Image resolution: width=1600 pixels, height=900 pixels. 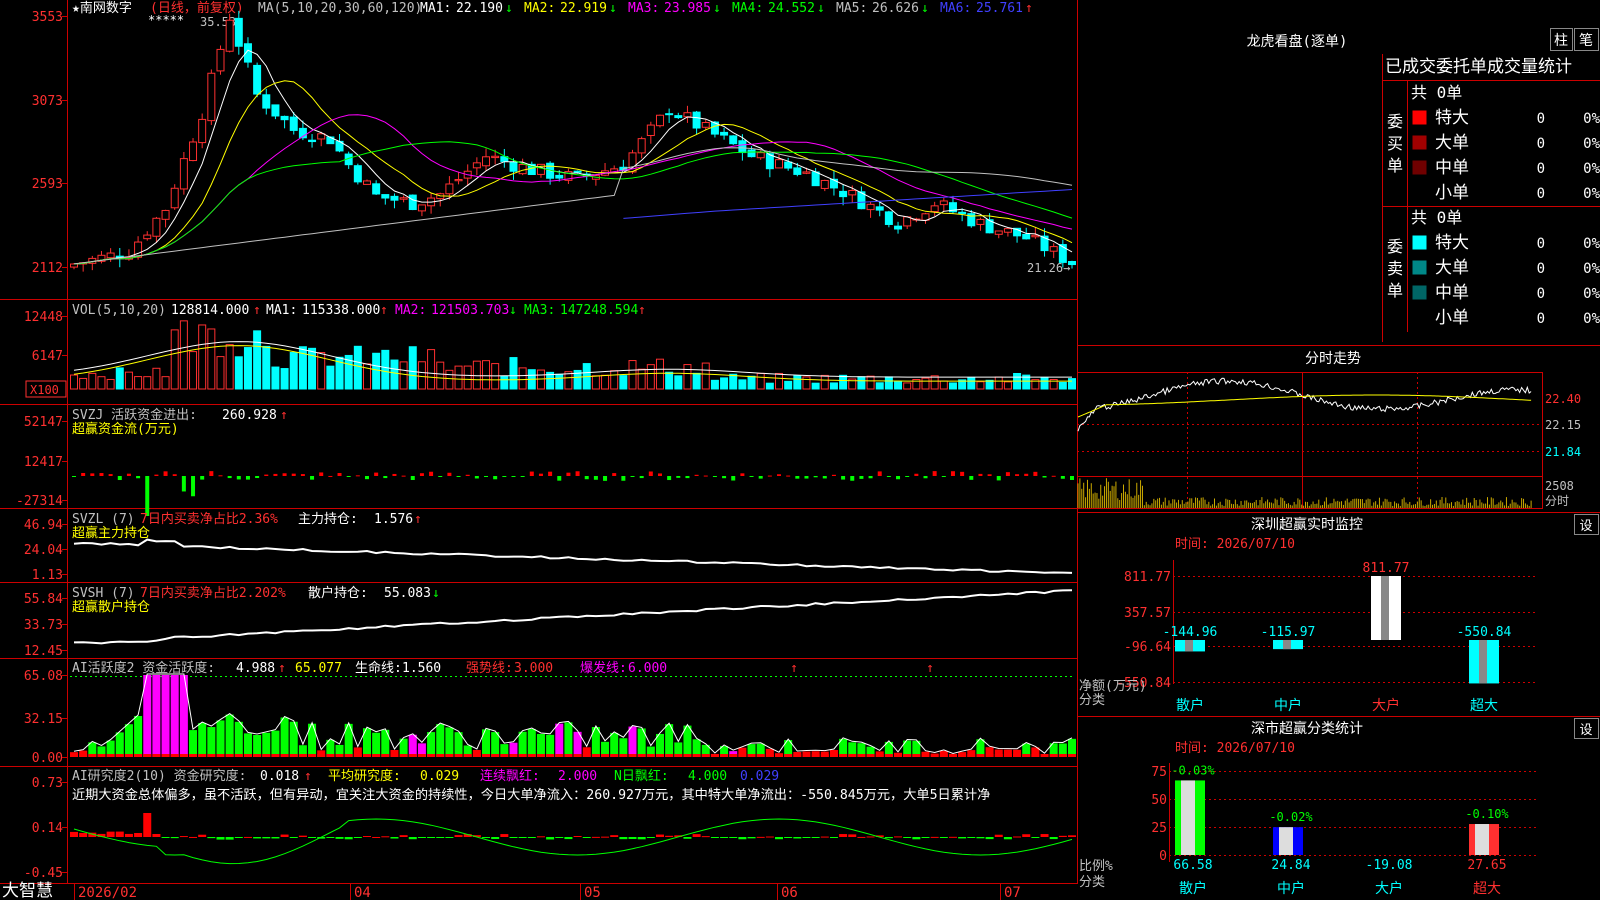 I want to click on y-tick-label: 1.13, so click(x=47, y=575).